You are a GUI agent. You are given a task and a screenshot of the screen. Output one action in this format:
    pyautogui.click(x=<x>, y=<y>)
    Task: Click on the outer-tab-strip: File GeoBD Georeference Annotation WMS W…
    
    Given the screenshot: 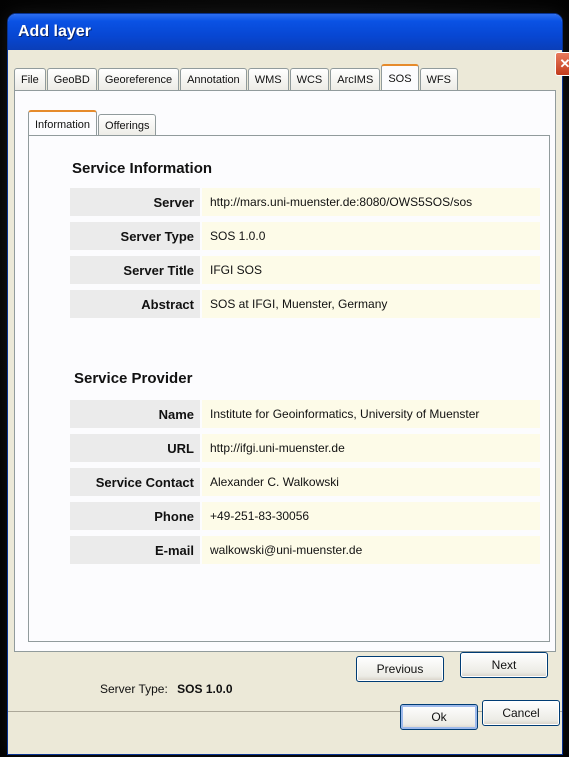 What is the action you would take?
    pyautogui.click(x=236, y=77)
    